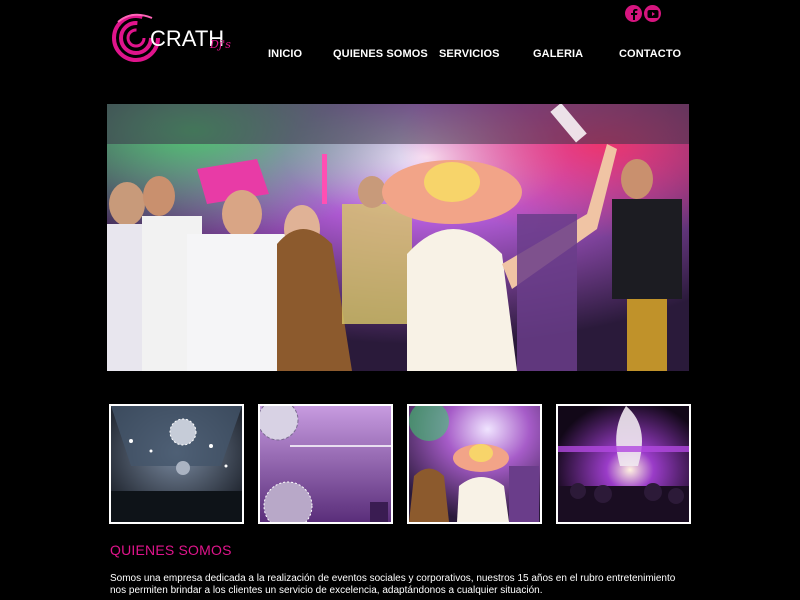  Describe the element at coordinates (380, 54) in the screenshot. I see `nav-quienes-somos: QUIENES SOMOS` at that location.